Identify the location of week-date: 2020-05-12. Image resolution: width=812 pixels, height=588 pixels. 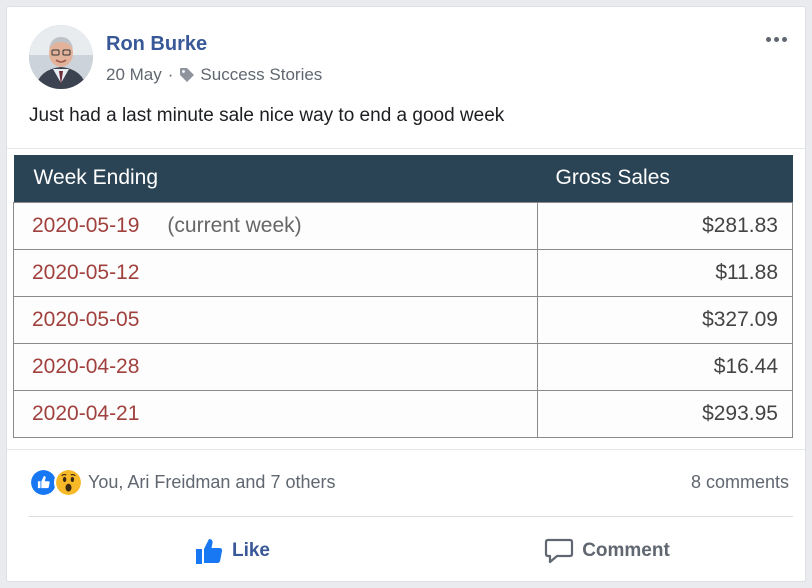
(86, 272).